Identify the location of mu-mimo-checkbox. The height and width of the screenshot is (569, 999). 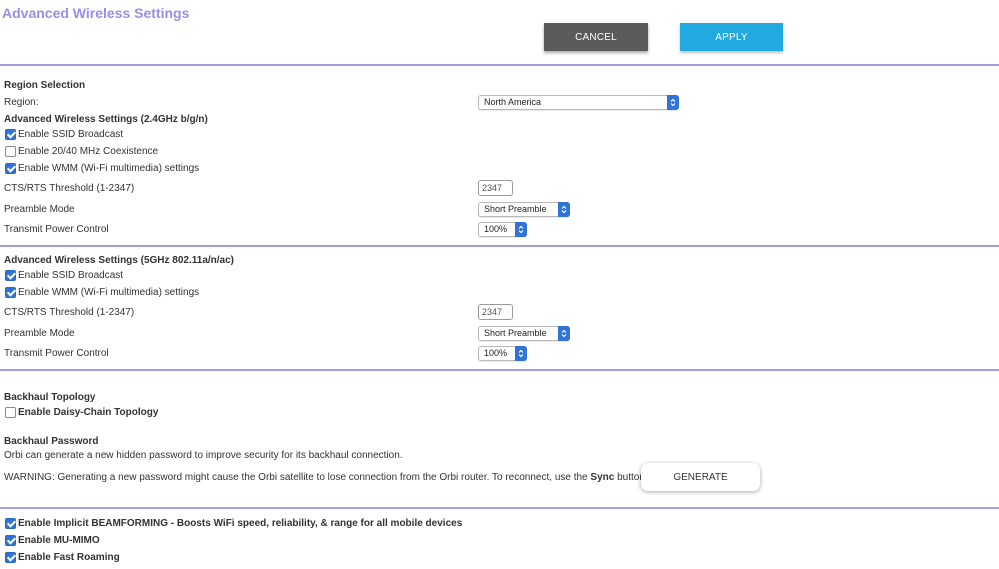
(10, 540).